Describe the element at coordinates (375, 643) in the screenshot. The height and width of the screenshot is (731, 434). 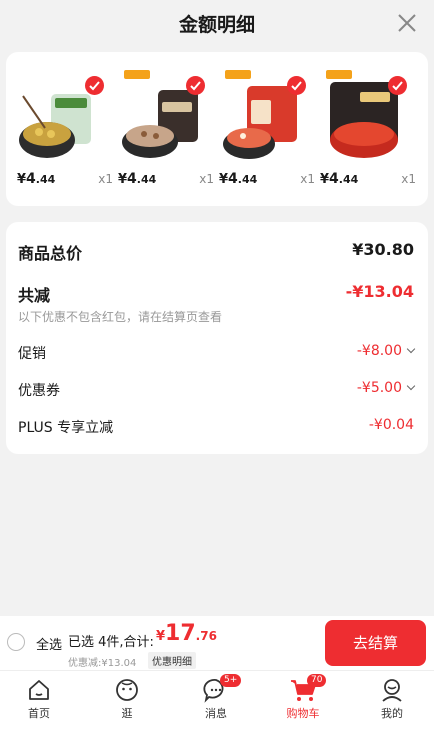
I see `checkout-button: 去结算` at that location.